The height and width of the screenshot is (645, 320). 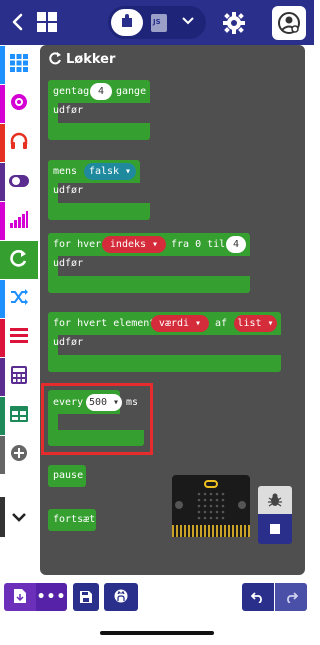 What do you see at coordinates (157, 610) in the screenshot?
I see `bottom-toolbar: •••` at bounding box center [157, 610].